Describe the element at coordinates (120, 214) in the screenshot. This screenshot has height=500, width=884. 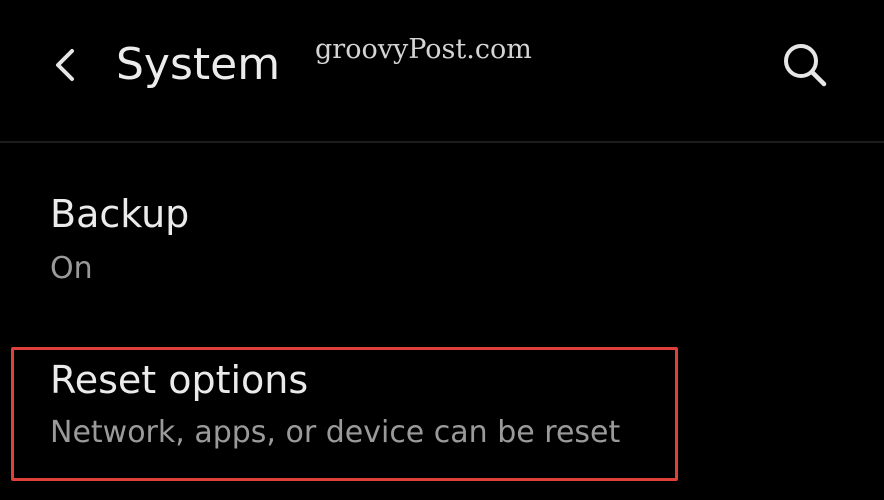
I see `item-title: Backup` at that location.